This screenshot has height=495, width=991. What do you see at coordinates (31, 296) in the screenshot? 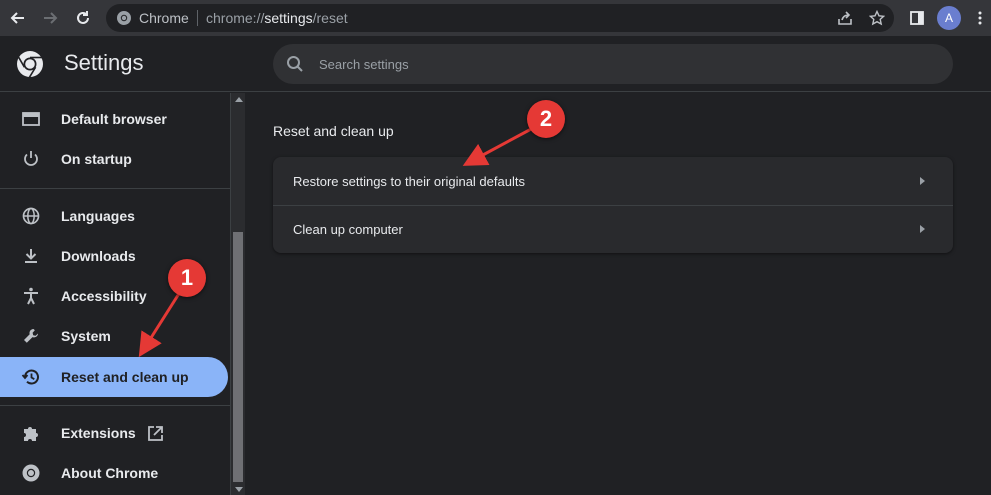
I see `accessibility-icon` at bounding box center [31, 296].